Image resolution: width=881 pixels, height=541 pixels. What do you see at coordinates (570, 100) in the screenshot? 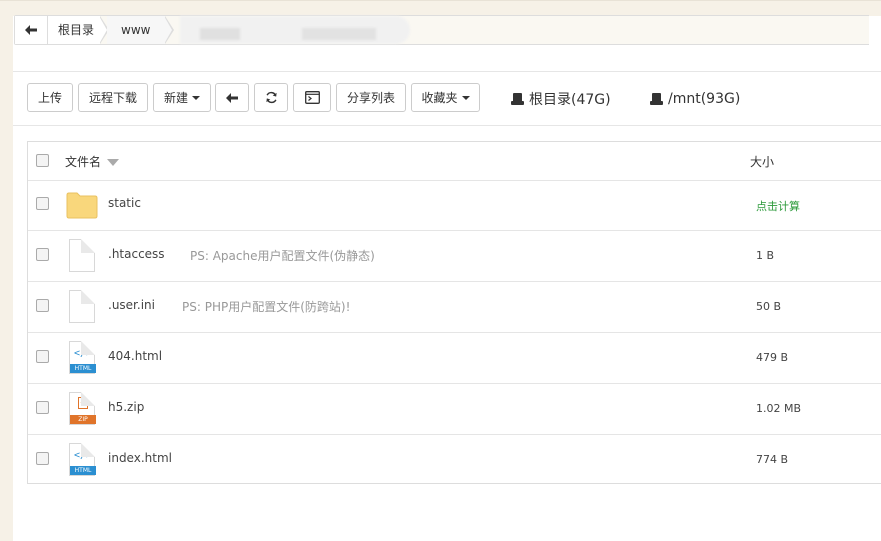
I see `disk-root-label: 根目录(47G)` at bounding box center [570, 100].